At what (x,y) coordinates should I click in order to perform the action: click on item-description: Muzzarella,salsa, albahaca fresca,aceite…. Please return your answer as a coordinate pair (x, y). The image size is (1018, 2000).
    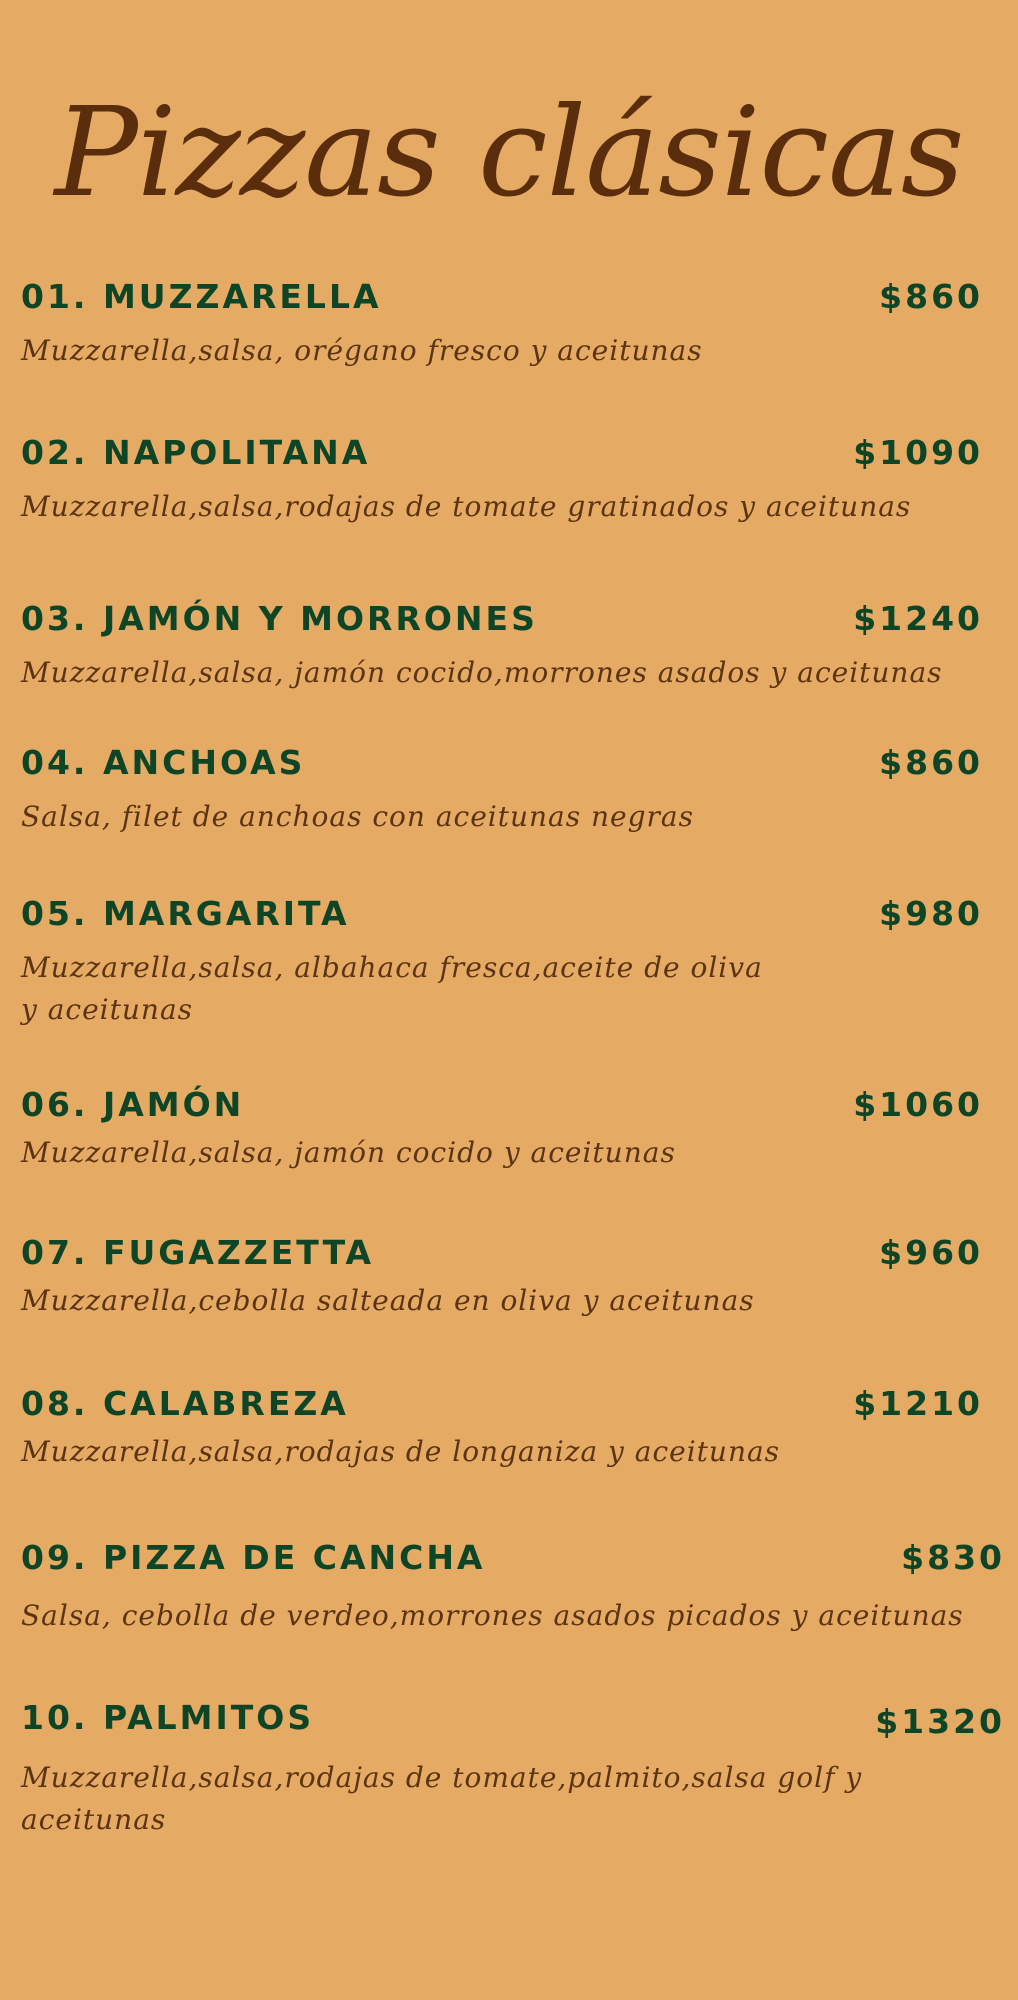
    Looking at the image, I should click on (502, 989).